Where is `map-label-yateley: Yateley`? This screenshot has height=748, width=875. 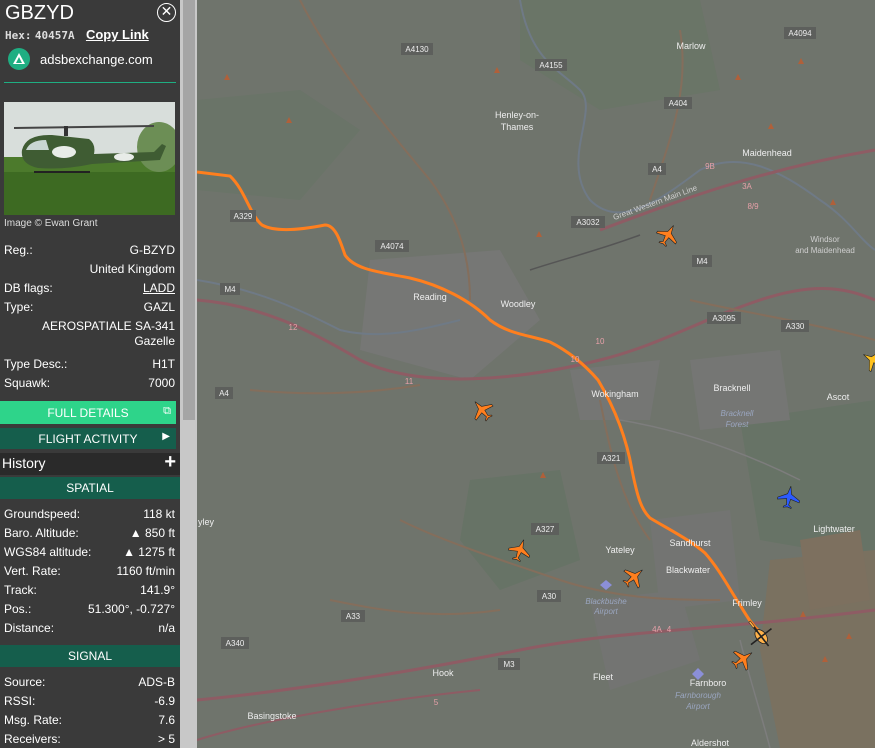
map-label-yateley: Yateley is located at coordinates (620, 550).